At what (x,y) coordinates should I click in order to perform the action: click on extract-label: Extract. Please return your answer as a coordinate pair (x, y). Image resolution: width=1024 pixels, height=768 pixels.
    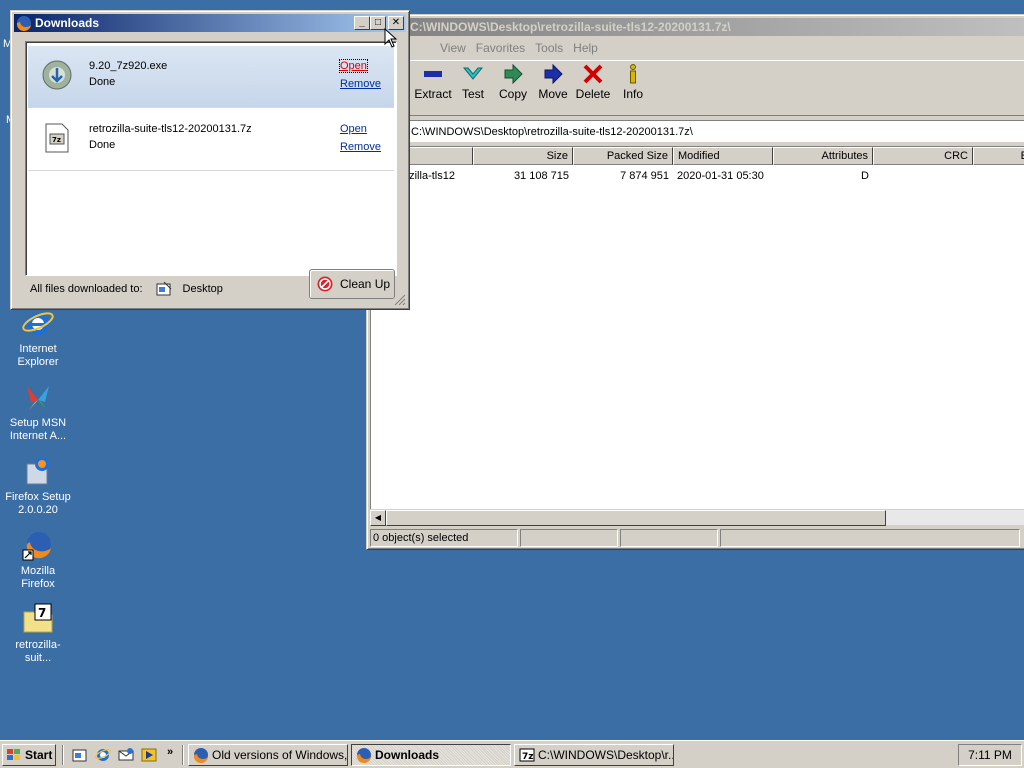
    Looking at the image, I should click on (433, 94).